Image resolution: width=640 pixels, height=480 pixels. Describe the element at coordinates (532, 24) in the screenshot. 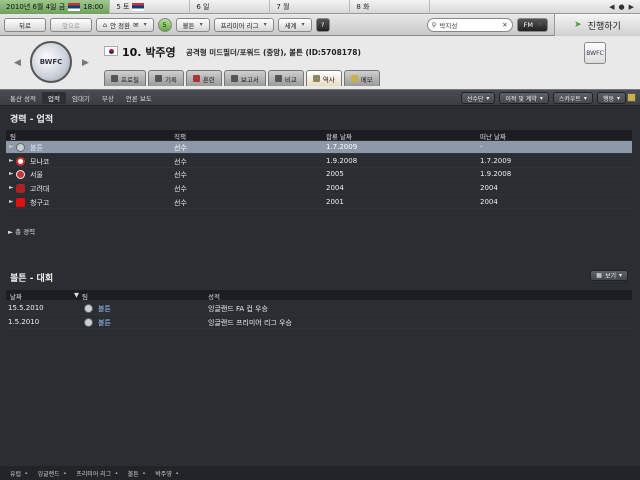

I see `fm-menu-button: FM` at that location.